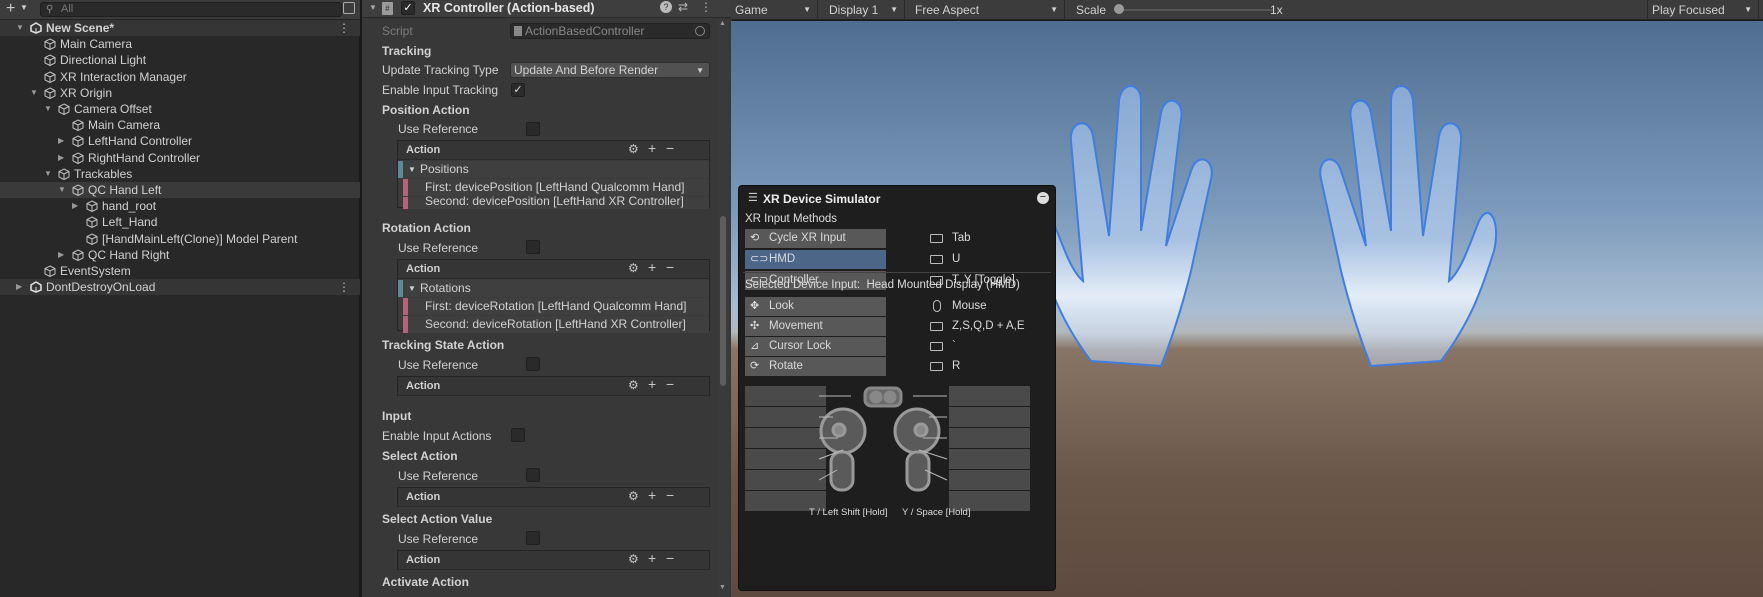 The width and height of the screenshot is (1763, 597). Describe the element at coordinates (753, 197) in the screenshot. I see `drag-handle-icon: ☰` at that location.